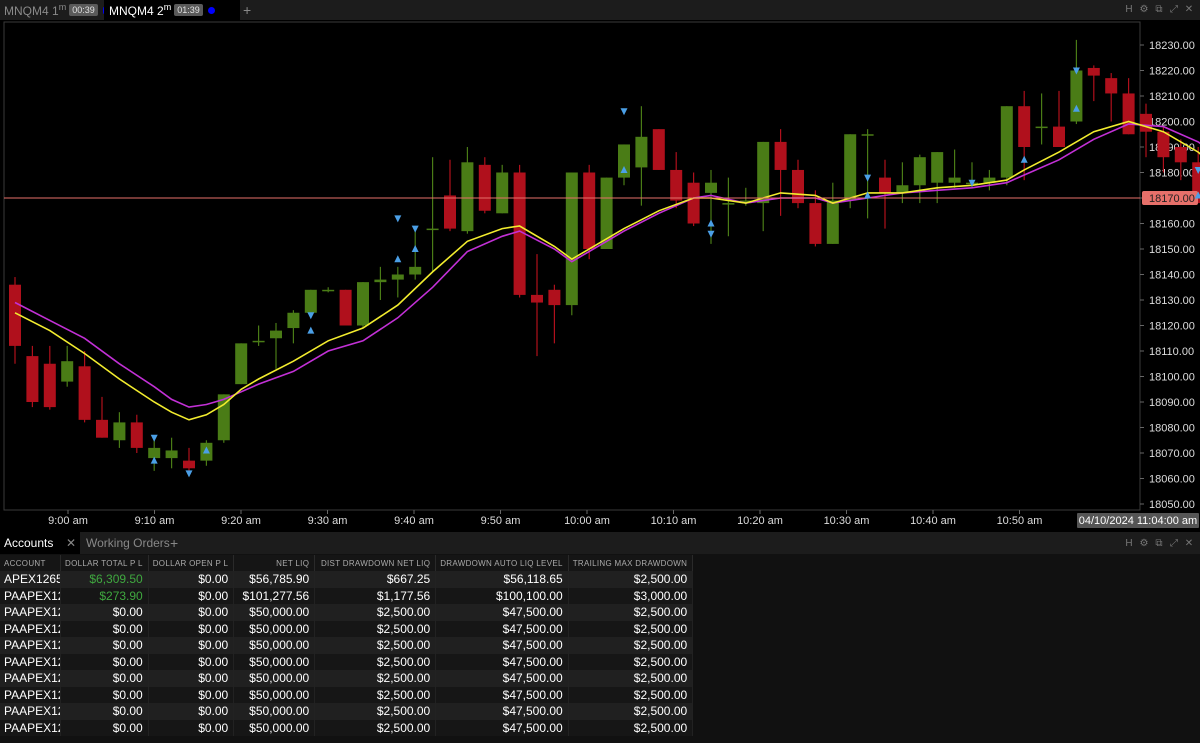 This screenshot has height=743, width=1200. Describe the element at coordinates (35, 10) in the screenshot. I see `tab-title: MNQM4 1m` at that location.